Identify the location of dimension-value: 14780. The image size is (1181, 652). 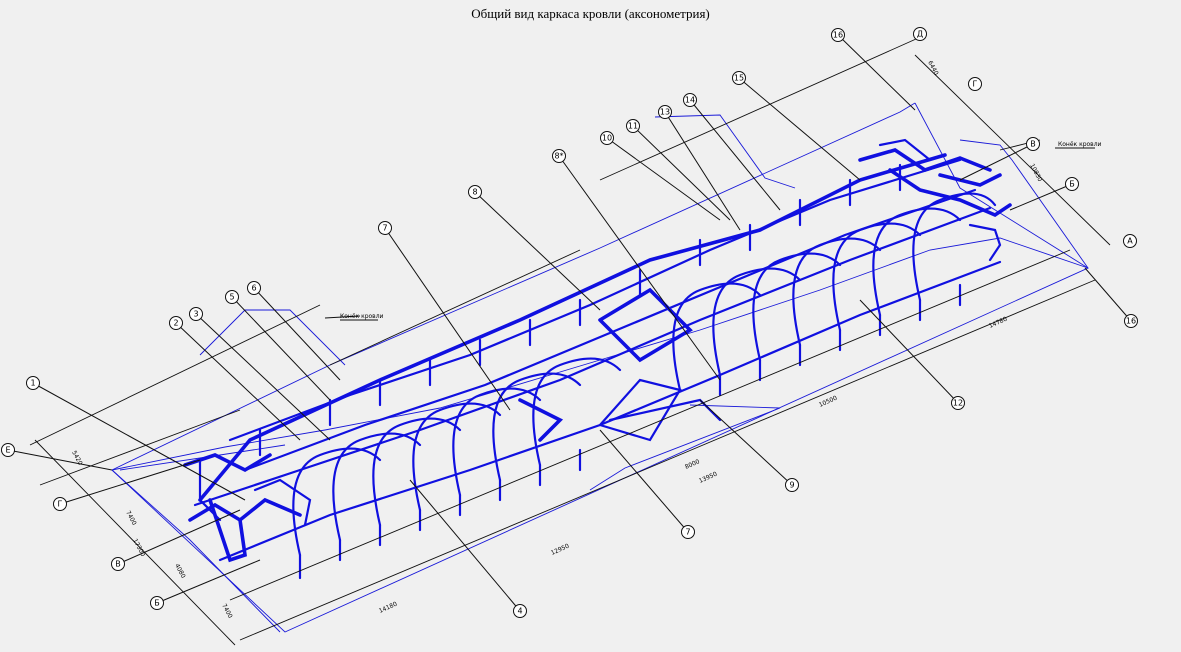
(998, 323).